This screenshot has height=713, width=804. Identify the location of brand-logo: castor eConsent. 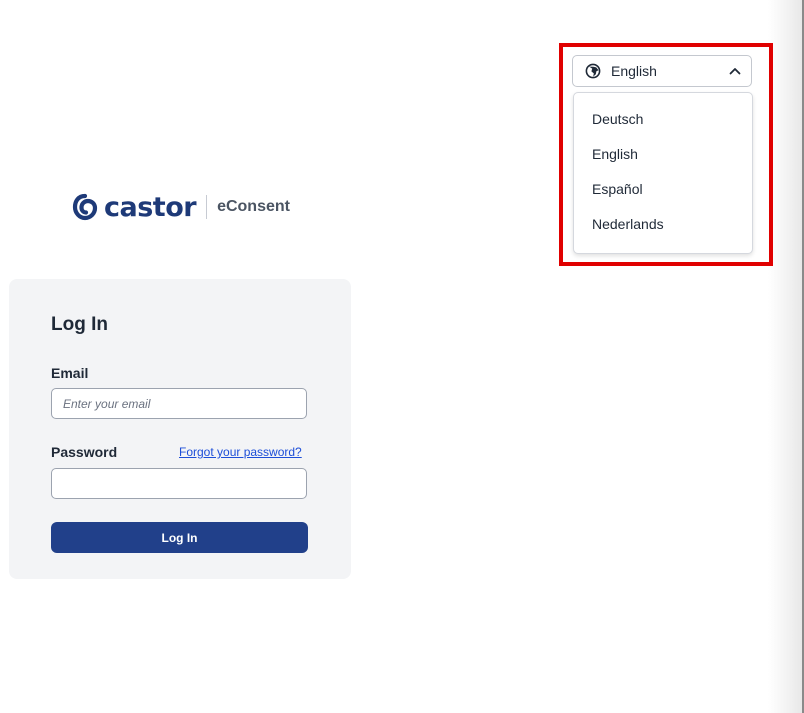
(181, 207).